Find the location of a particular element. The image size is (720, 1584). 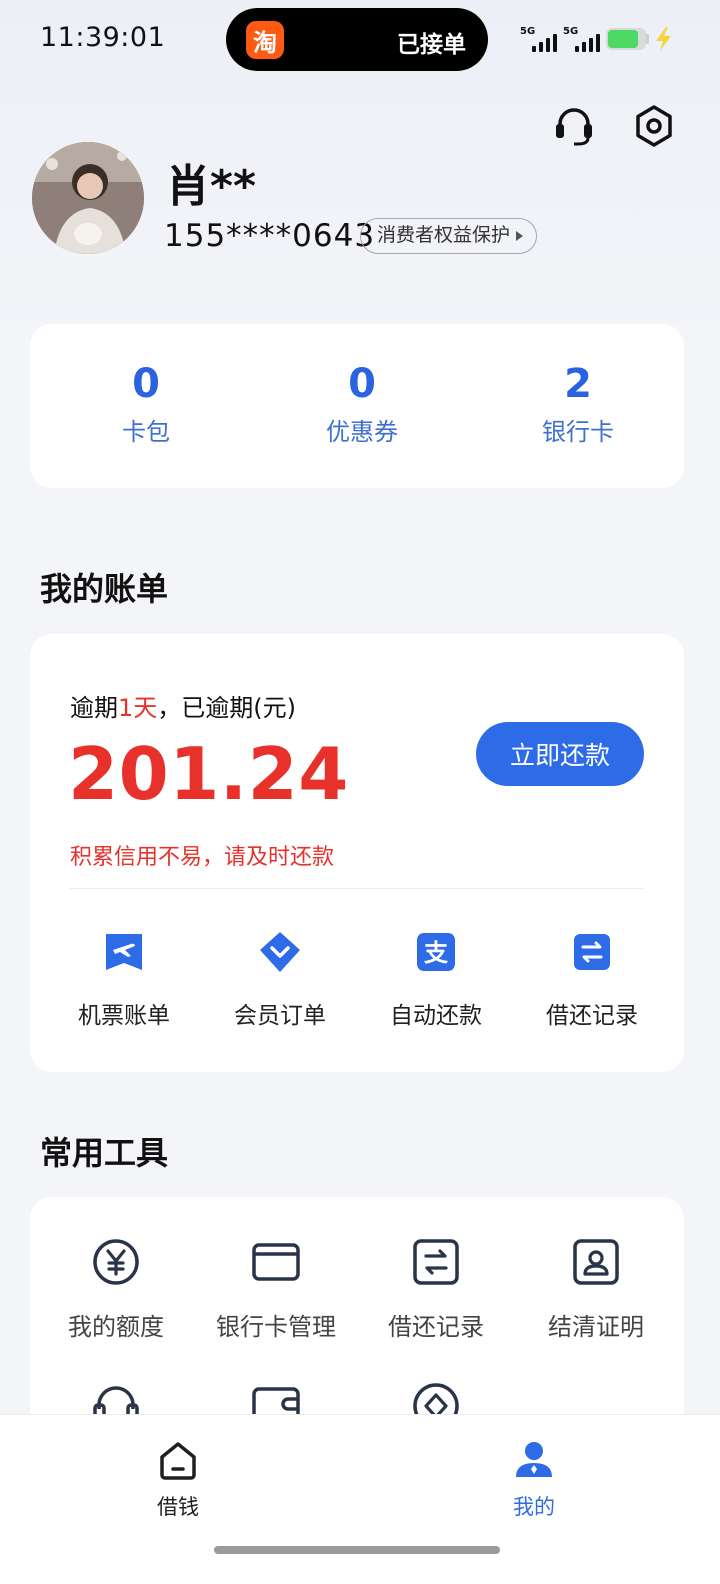

user-phone: 155****0643 is located at coordinates (270, 236).